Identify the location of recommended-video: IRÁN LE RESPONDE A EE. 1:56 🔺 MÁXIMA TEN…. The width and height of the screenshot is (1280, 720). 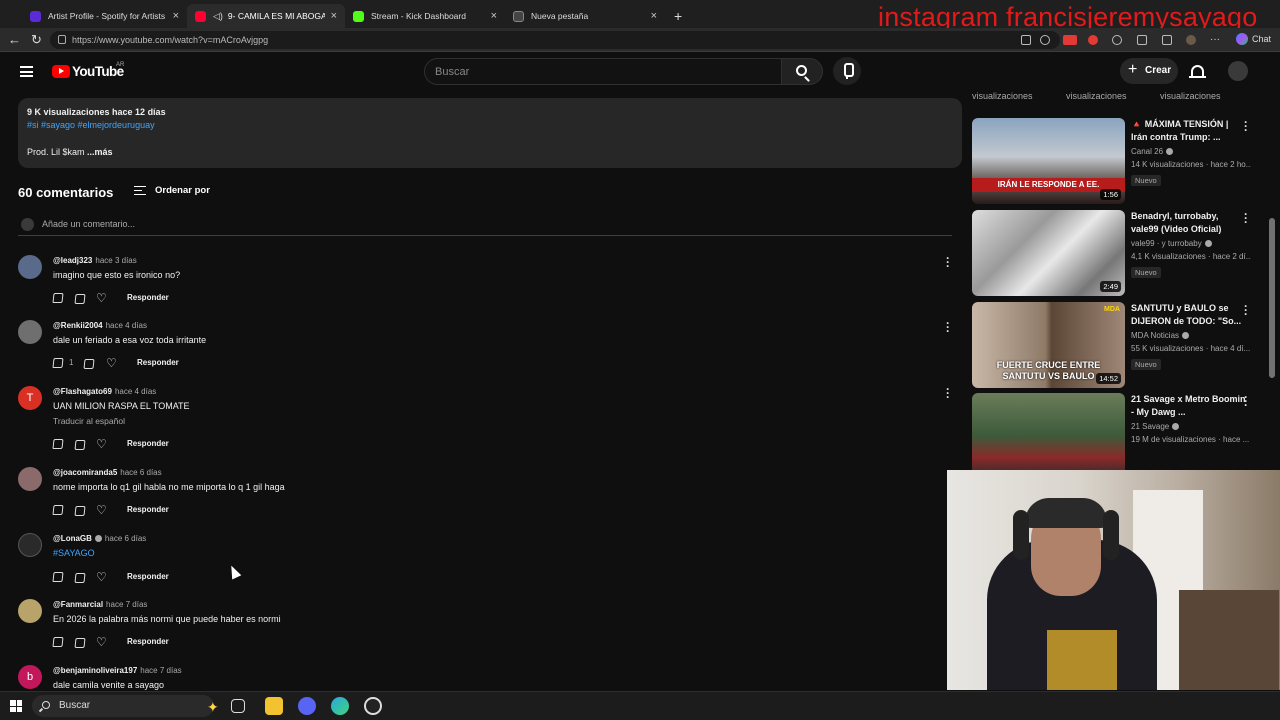
(1114, 160).